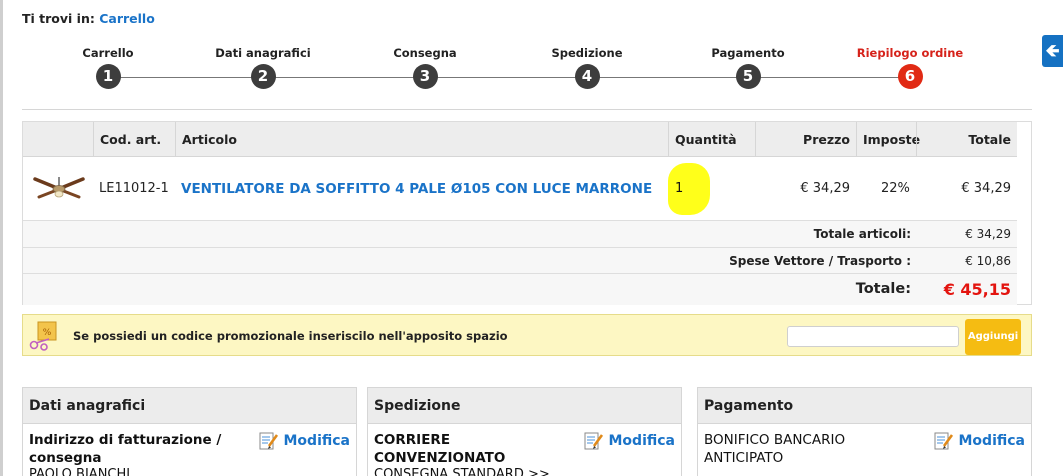 This screenshot has width=1063, height=476. Describe the element at coordinates (134, 139) in the screenshot. I see `header-code: Cod. art.` at that location.